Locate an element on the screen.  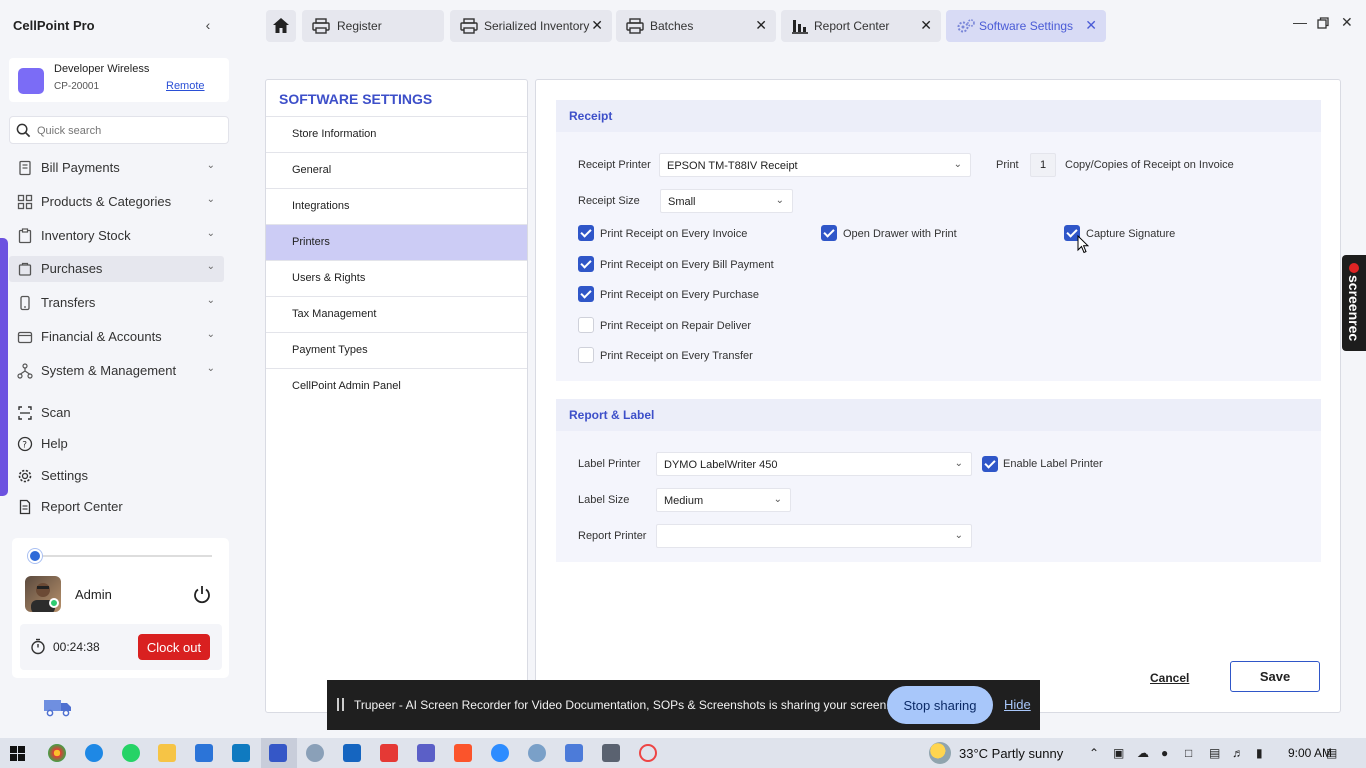
nav-bill-payments: Bill Payments ⌄ is located at coordinates (116, 168).